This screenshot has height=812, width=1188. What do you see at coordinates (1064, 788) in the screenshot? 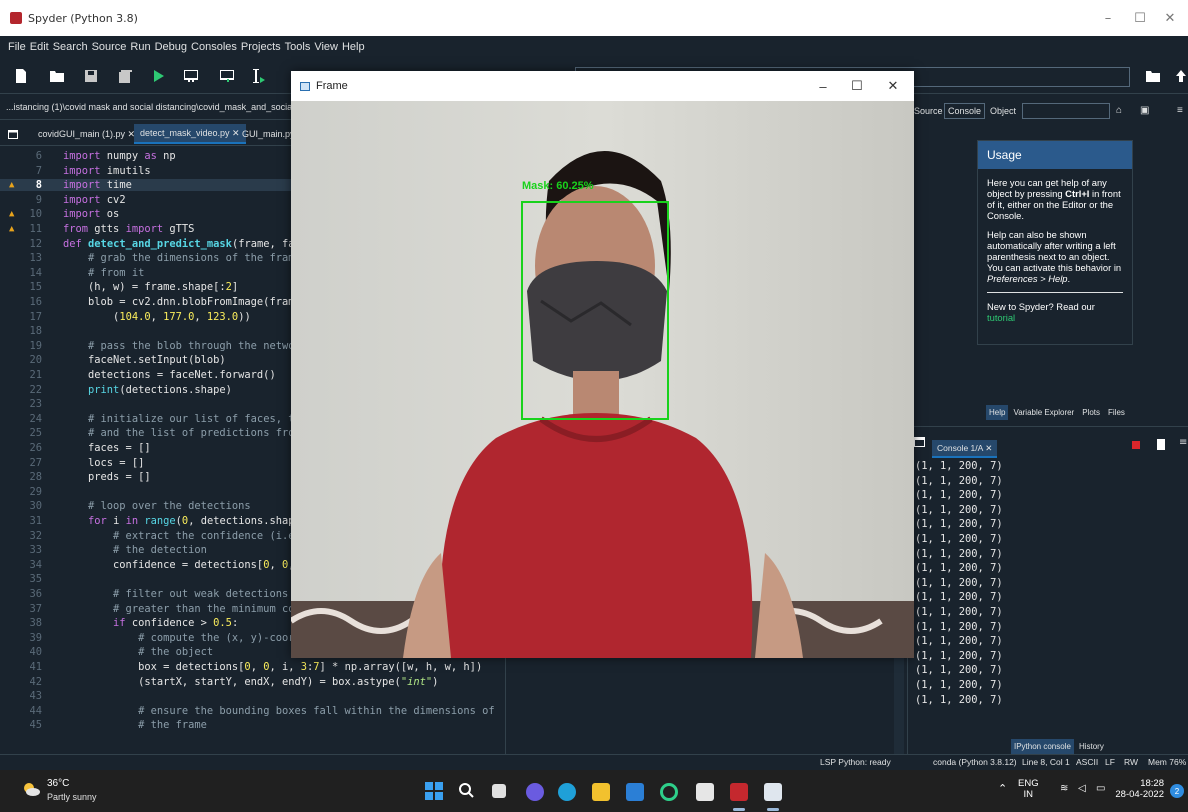
I see `wifi-icon: ≋` at bounding box center [1064, 788].